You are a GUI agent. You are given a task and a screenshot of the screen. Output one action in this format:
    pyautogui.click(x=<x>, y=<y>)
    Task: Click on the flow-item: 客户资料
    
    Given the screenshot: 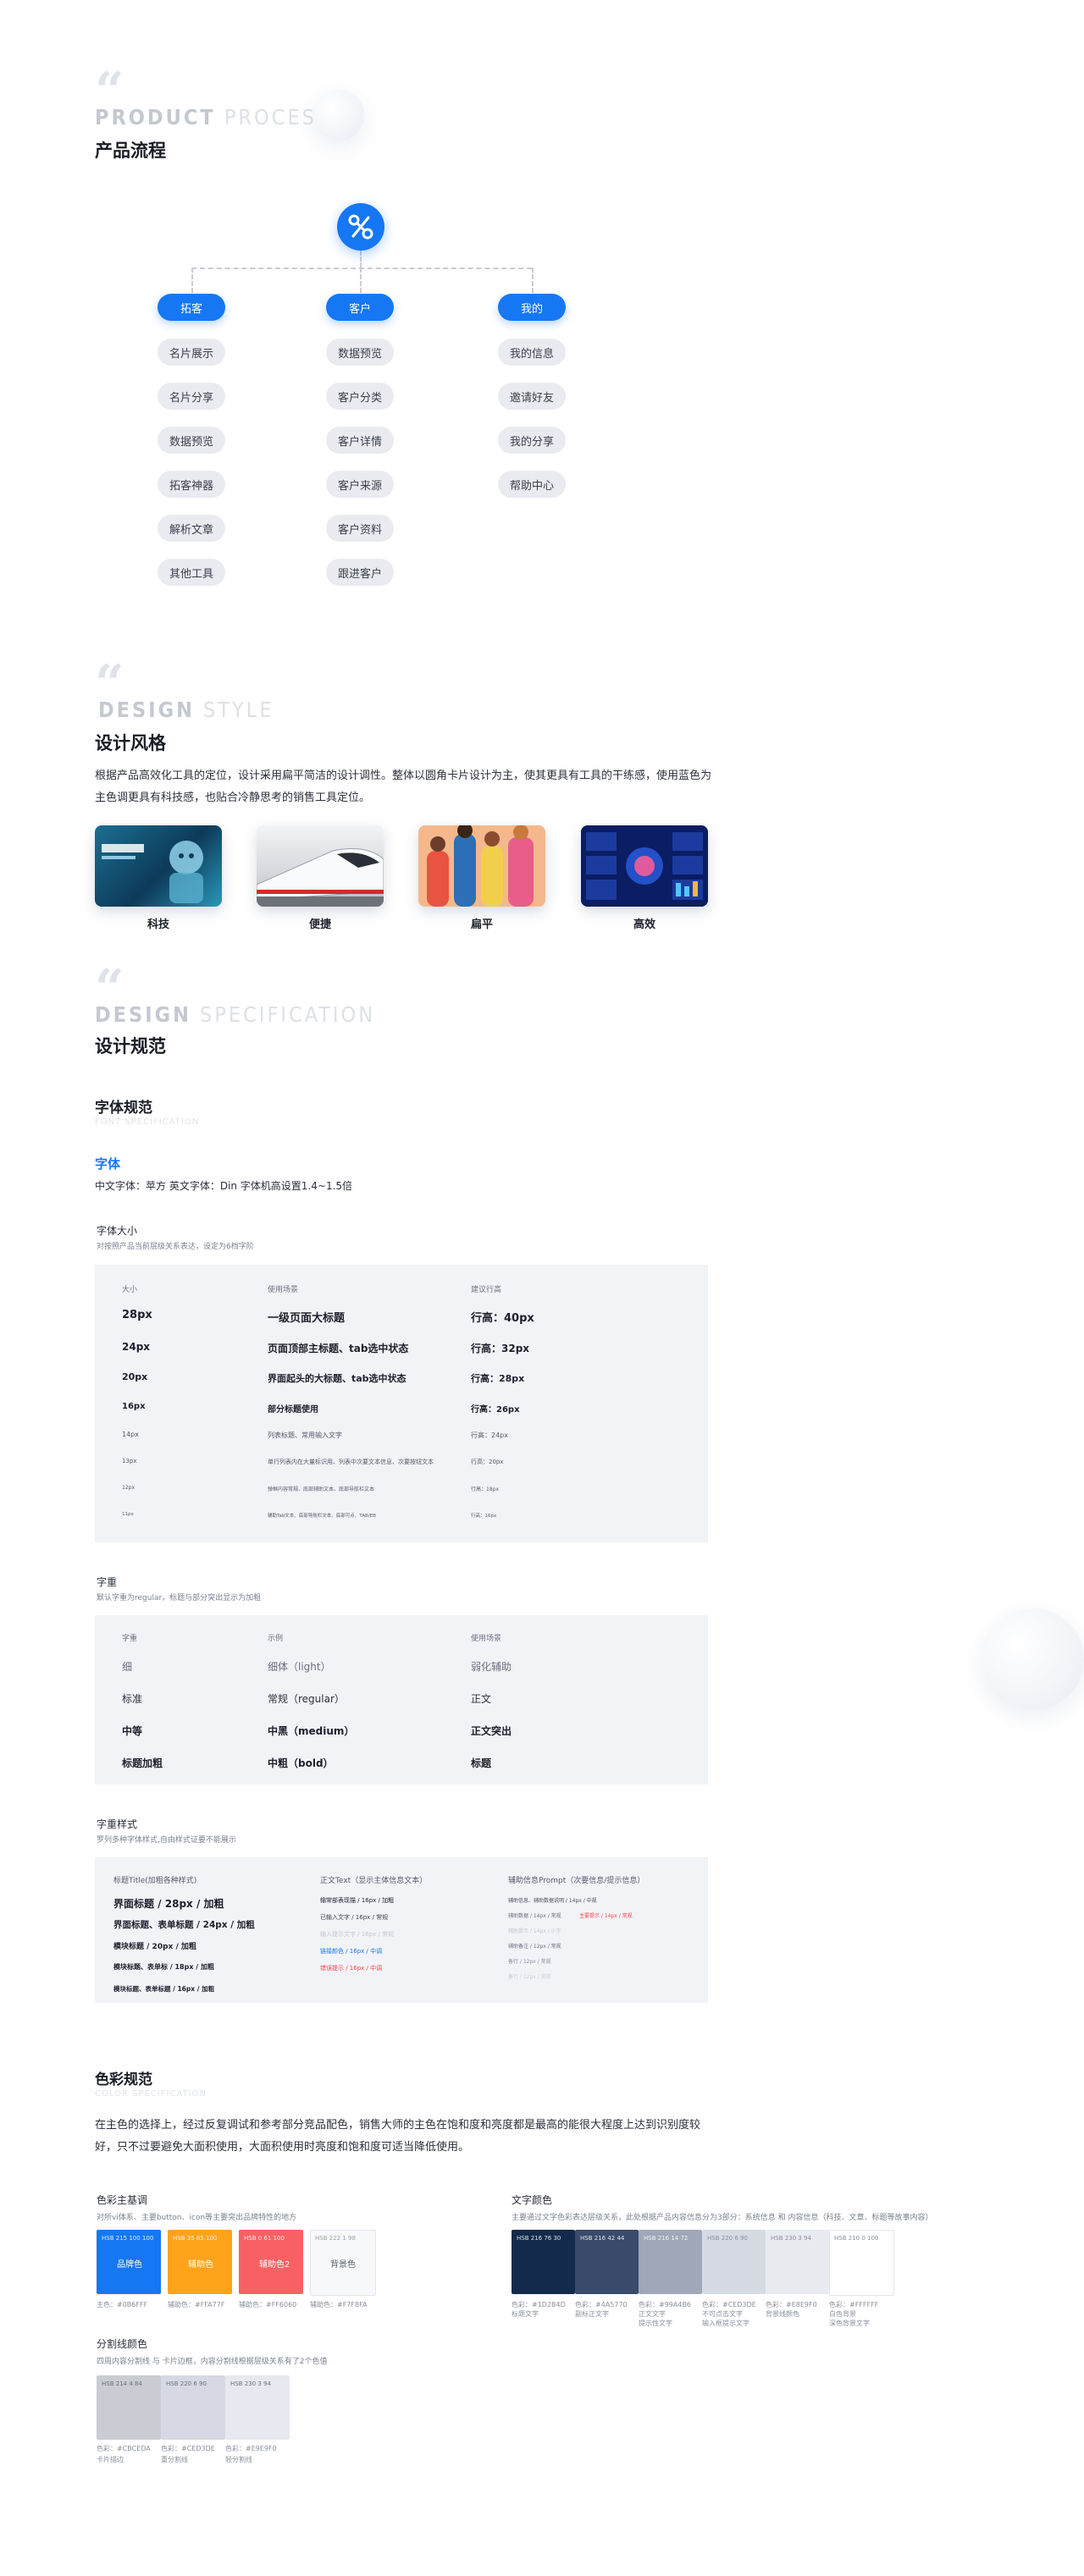 What is the action you would take?
    pyautogui.click(x=360, y=528)
    